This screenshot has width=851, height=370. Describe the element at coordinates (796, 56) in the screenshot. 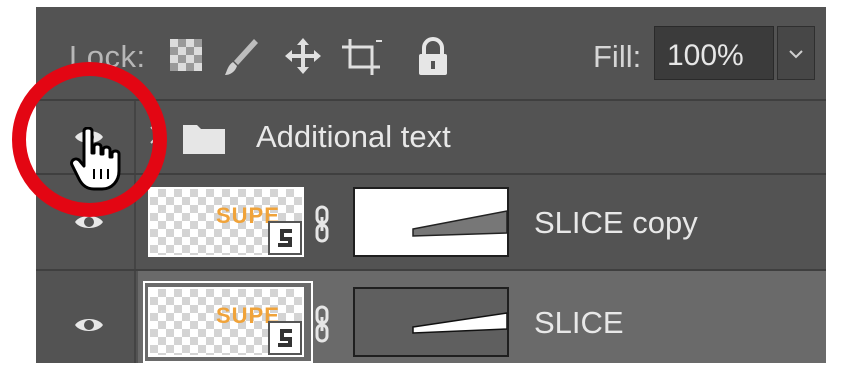

I see `chevron-down-icon` at that location.